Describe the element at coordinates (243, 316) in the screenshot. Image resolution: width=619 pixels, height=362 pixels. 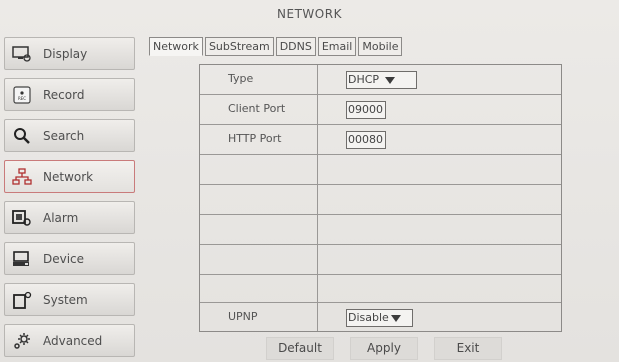
I see `upnp-label: UPNP` at that location.